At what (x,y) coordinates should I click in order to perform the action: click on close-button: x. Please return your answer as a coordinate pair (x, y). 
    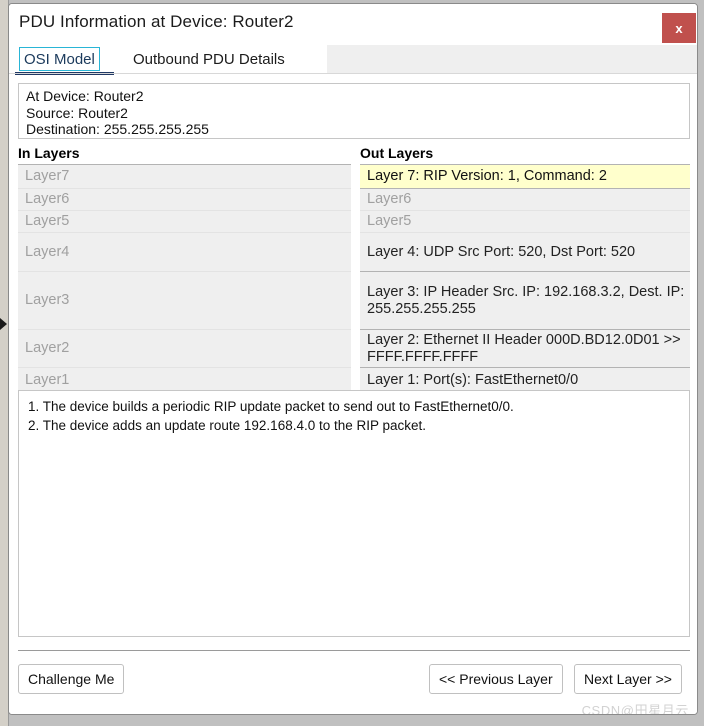
    Looking at the image, I should click on (679, 28).